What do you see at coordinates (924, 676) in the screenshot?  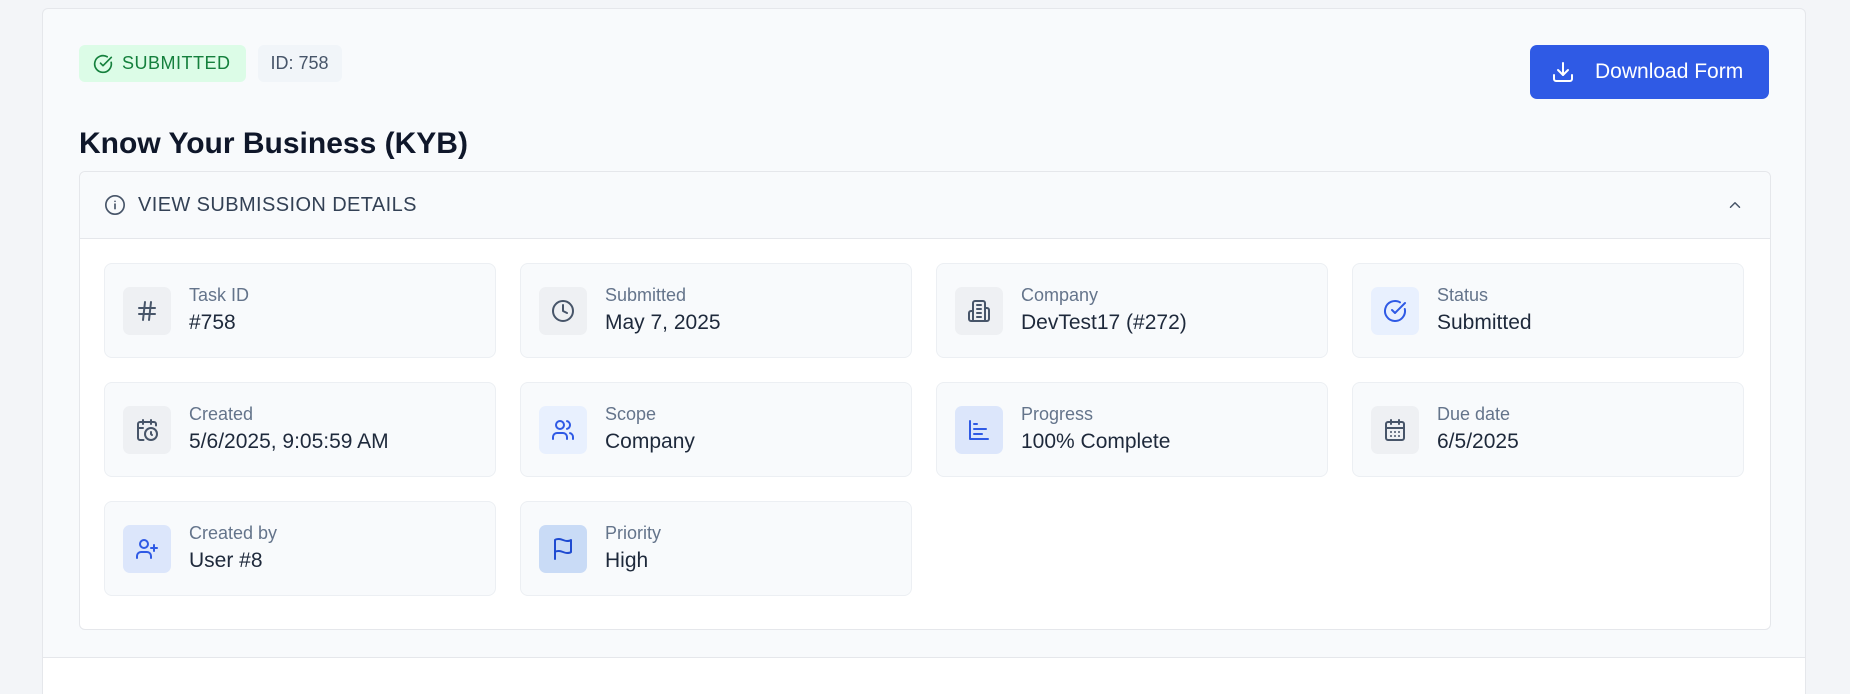 I see `content-area` at bounding box center [924, 676].